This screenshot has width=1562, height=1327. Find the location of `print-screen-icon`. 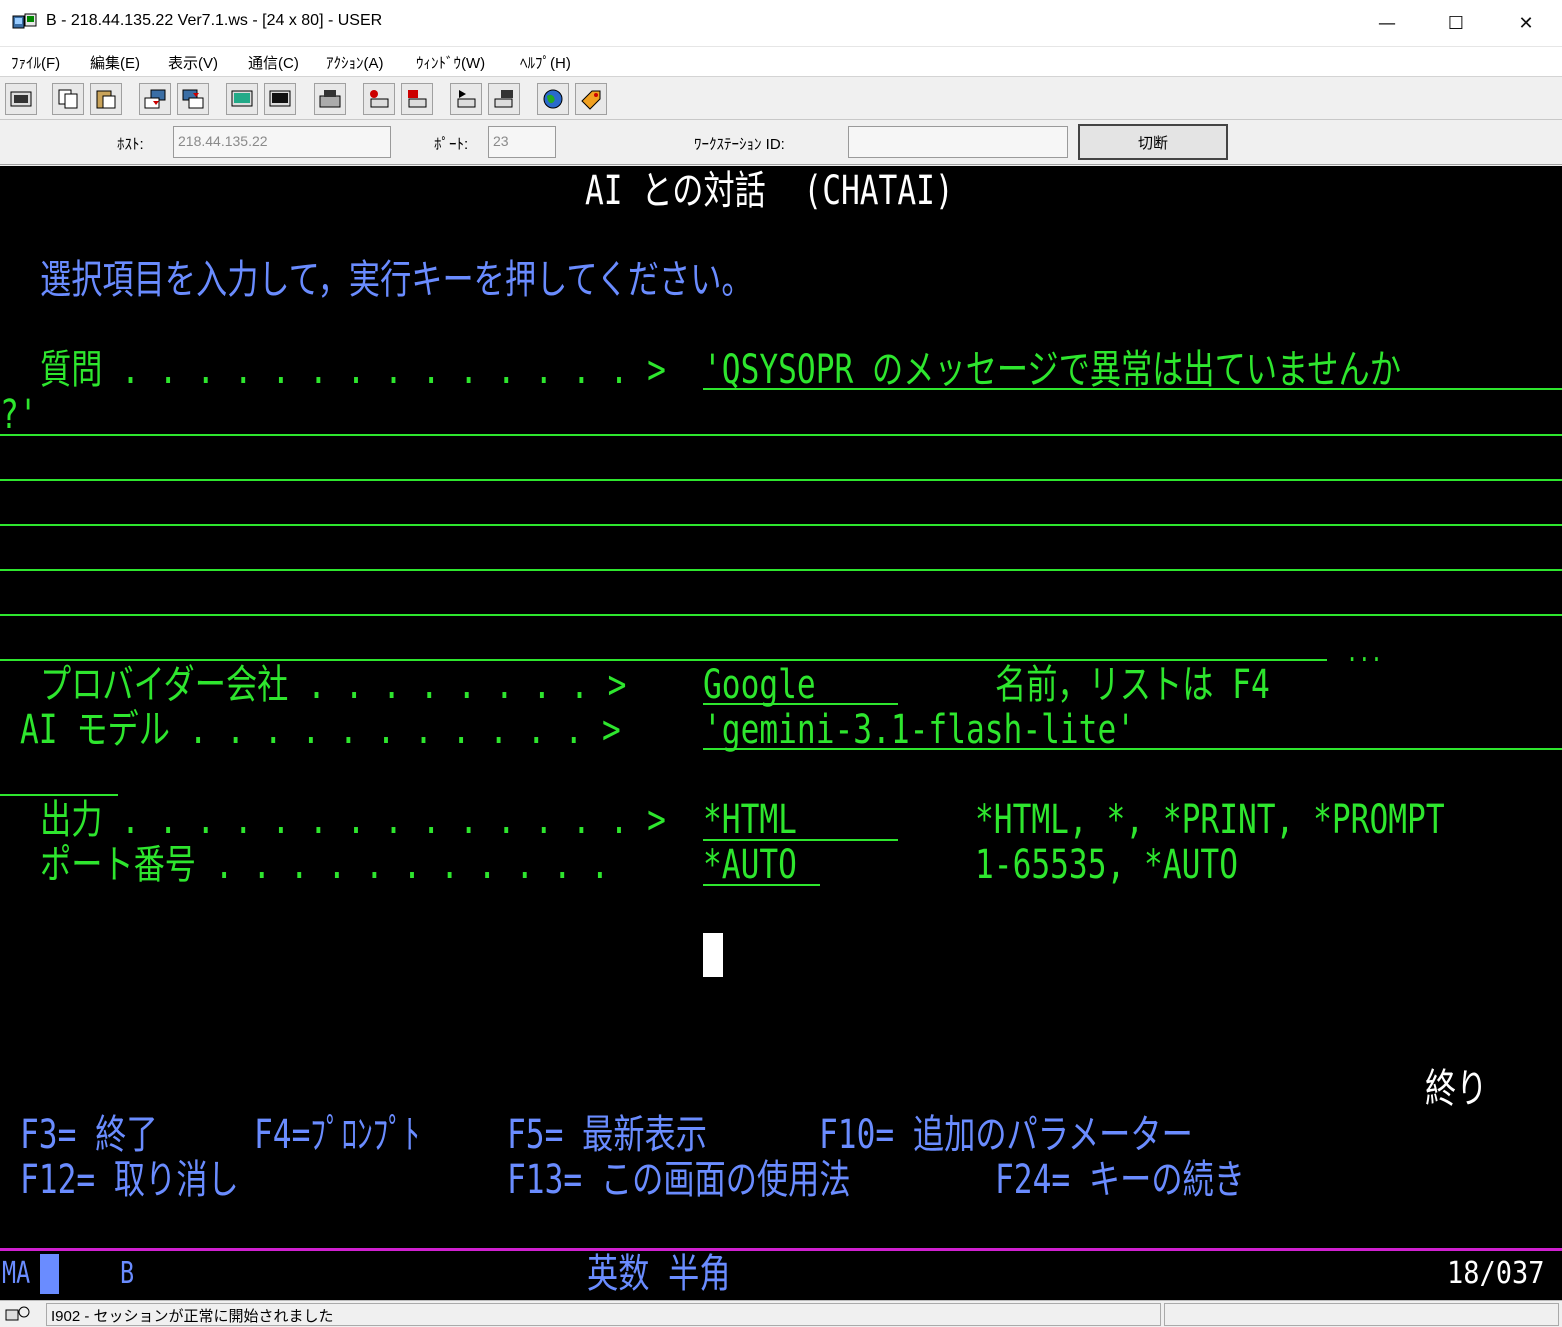

print-screen-icon is located at coordinates (21, 99).